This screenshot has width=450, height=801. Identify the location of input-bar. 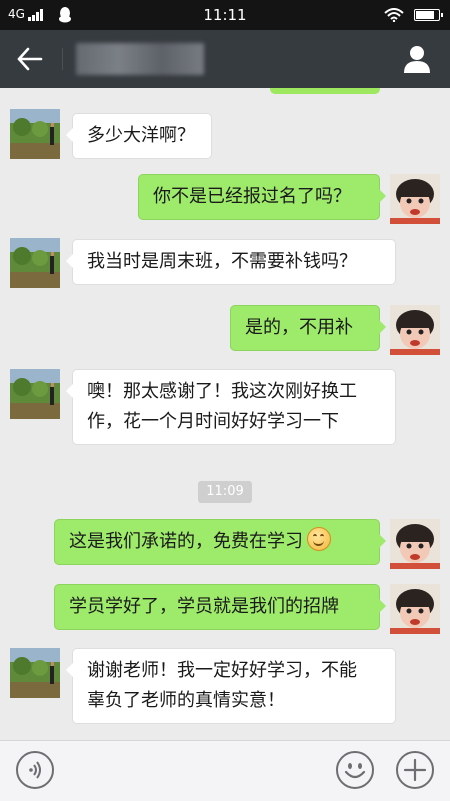
(225, 770).